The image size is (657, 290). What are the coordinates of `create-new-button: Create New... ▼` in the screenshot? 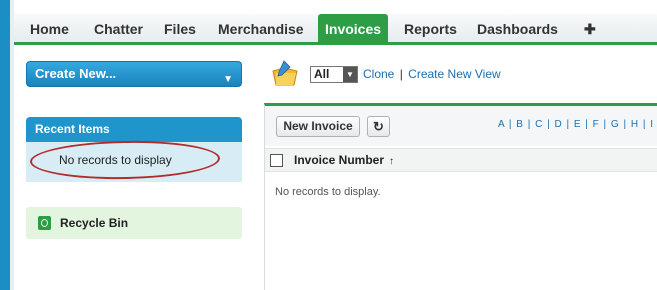 It's located at (134, 74).